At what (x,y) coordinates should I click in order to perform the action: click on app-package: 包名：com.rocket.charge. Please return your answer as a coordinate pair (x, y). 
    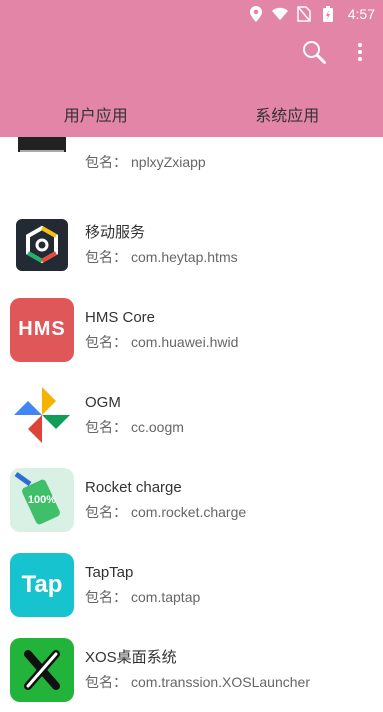
    Looking at the image, I should click on (165, 512).